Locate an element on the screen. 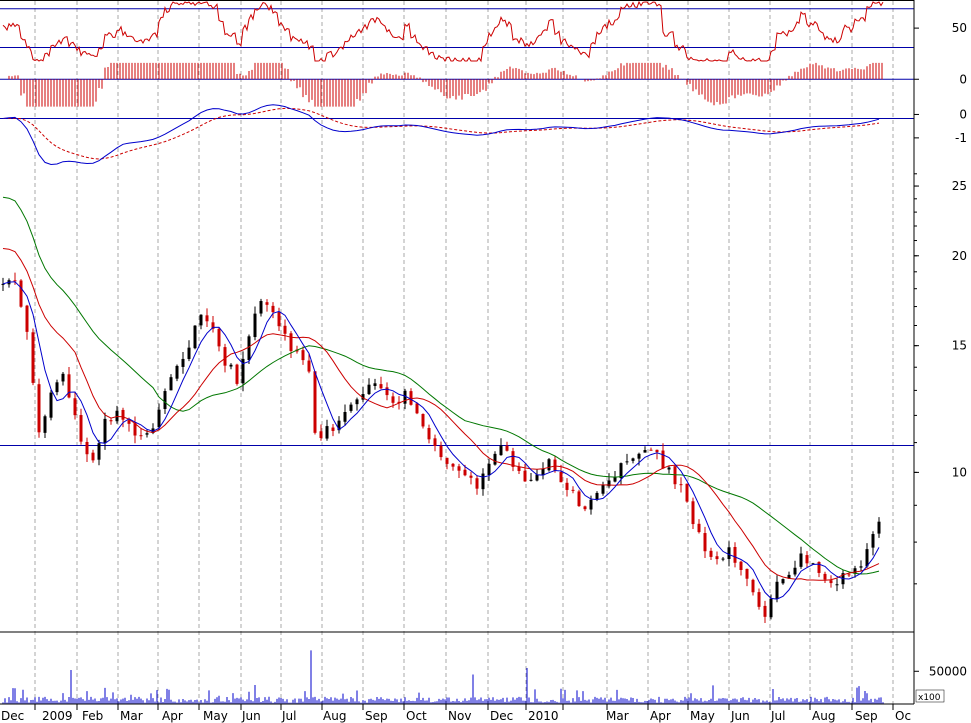 Image resolution: width=971 pixels, height=723 pixels. oscillator-tick-label-0: 50 is located at coordinates (959, 28).